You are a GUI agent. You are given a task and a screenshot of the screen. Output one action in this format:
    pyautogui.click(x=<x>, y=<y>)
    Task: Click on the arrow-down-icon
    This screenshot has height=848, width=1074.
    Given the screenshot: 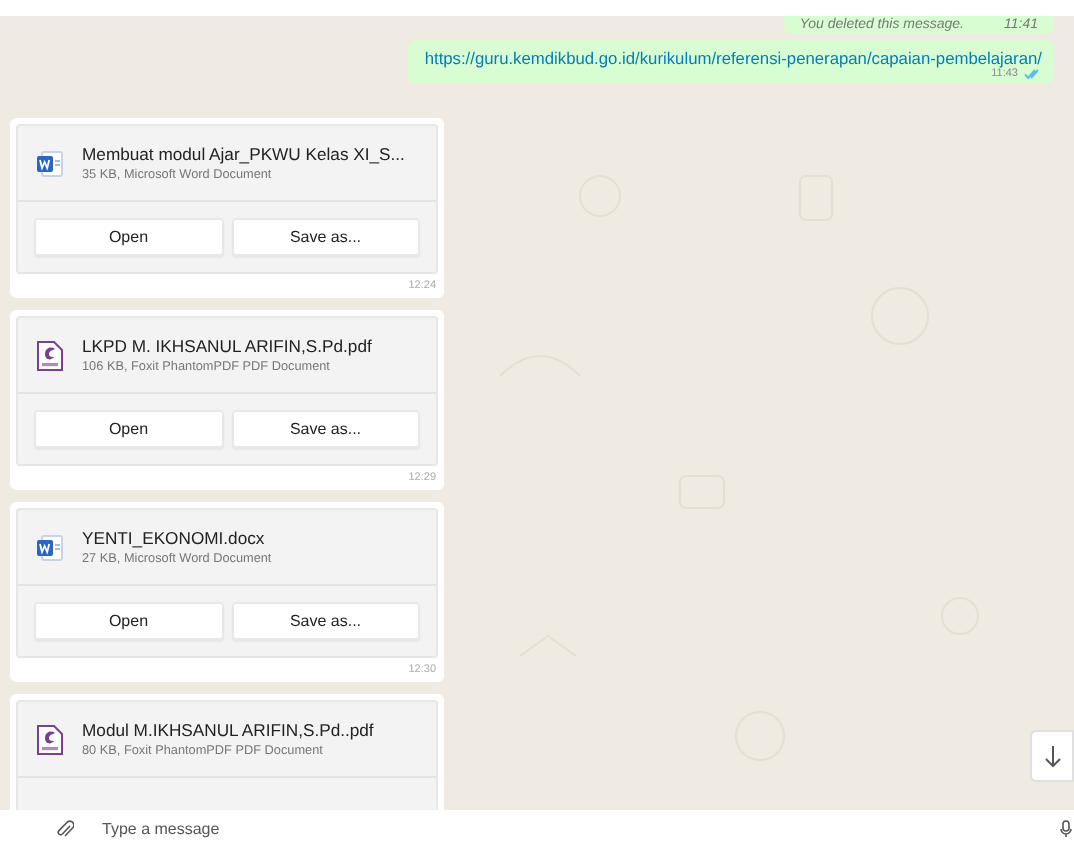 What is the action you would take?
    pyautogui.click(x=1052, y=756)
    